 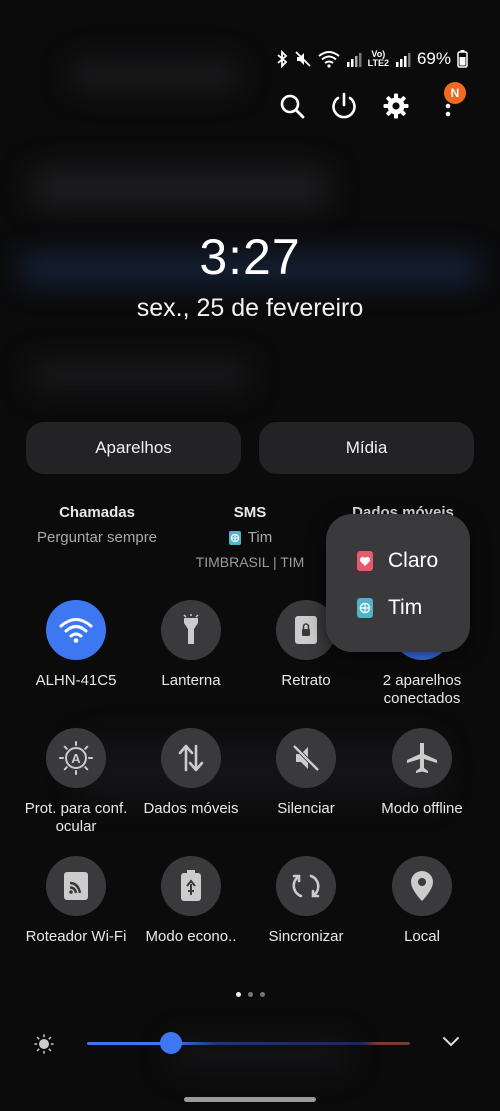 What do you see at coordinates (250, 257) in the screenshot?
I see `clock-time: 3:27` at bounding box center [250, 257].